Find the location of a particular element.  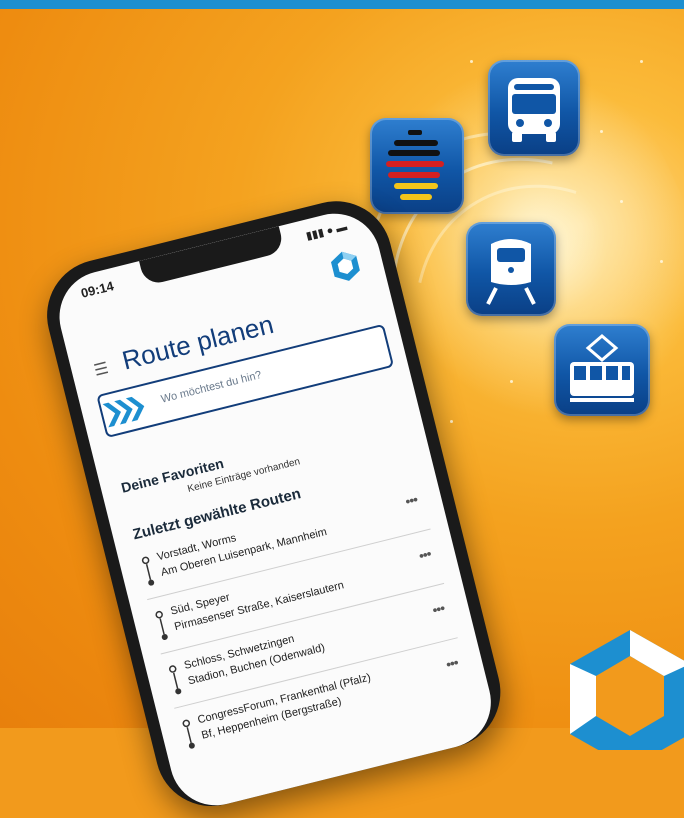

vrn-logo-large-icon is located at coordinates (627, 690).